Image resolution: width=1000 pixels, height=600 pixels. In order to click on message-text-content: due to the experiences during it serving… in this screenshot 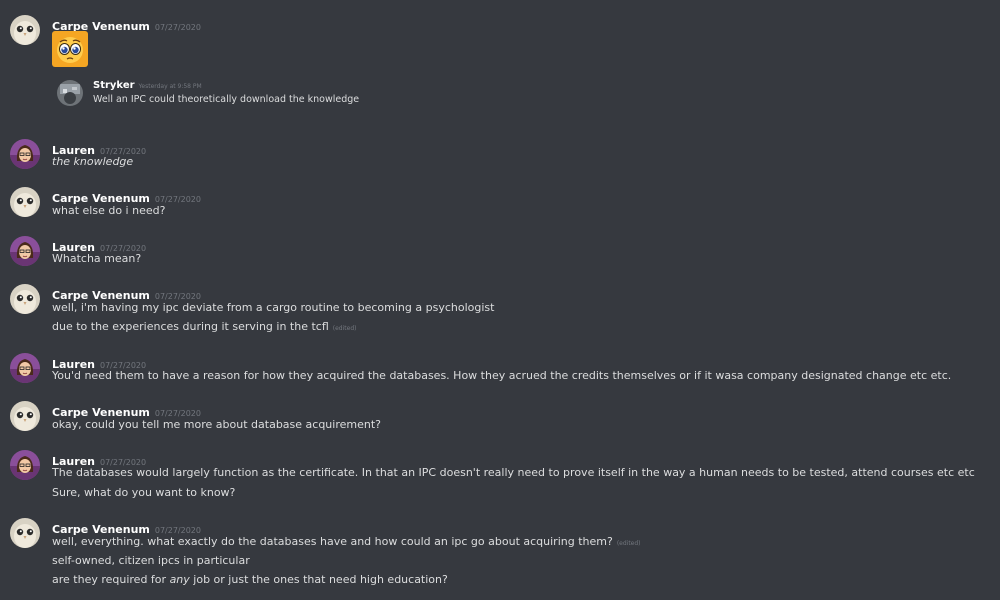, I will do `click(190, 326)`.